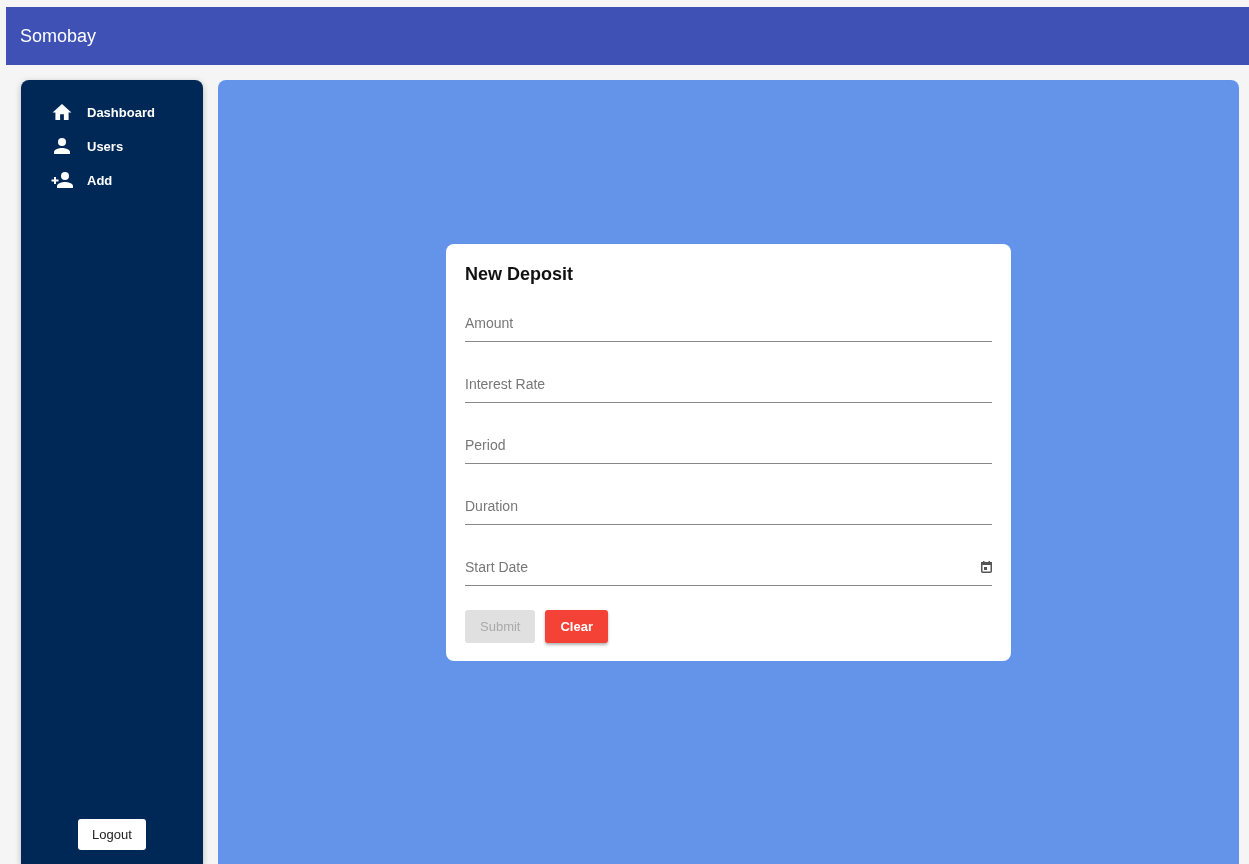  Describe the element at coordinates (127, 112) in the screenshot. I see `nav-item: Dashboard` at that location.